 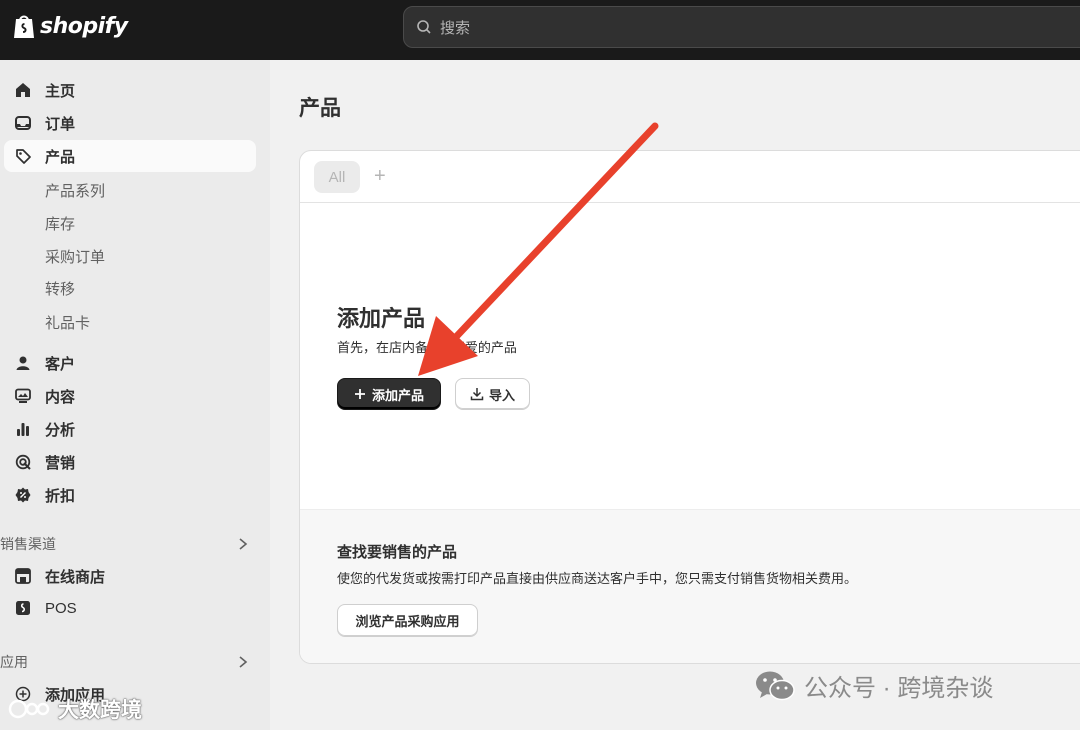 What do you see at coordinates (24, 26) in the screenshot?
I see `shopping-bag-icon` at bounding box center [24, 26].